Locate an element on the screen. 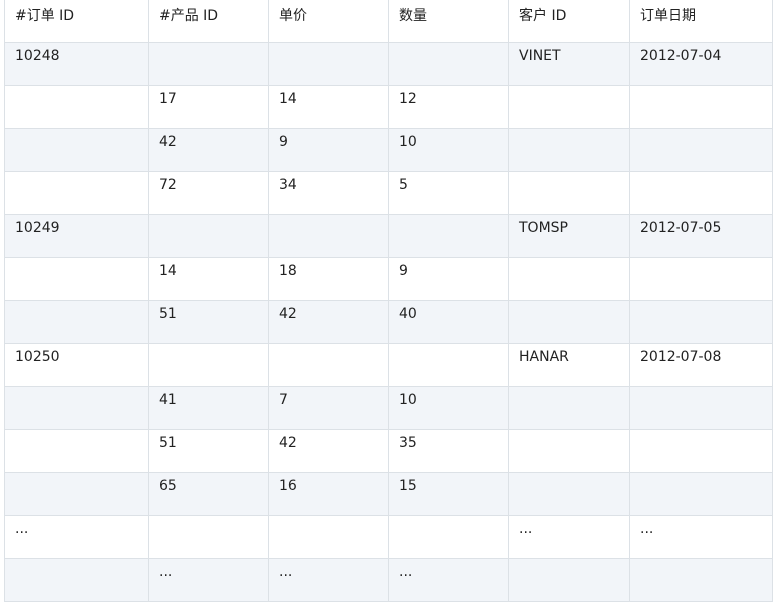  quantity-cell: 15 is located at coordinates (448, 493).